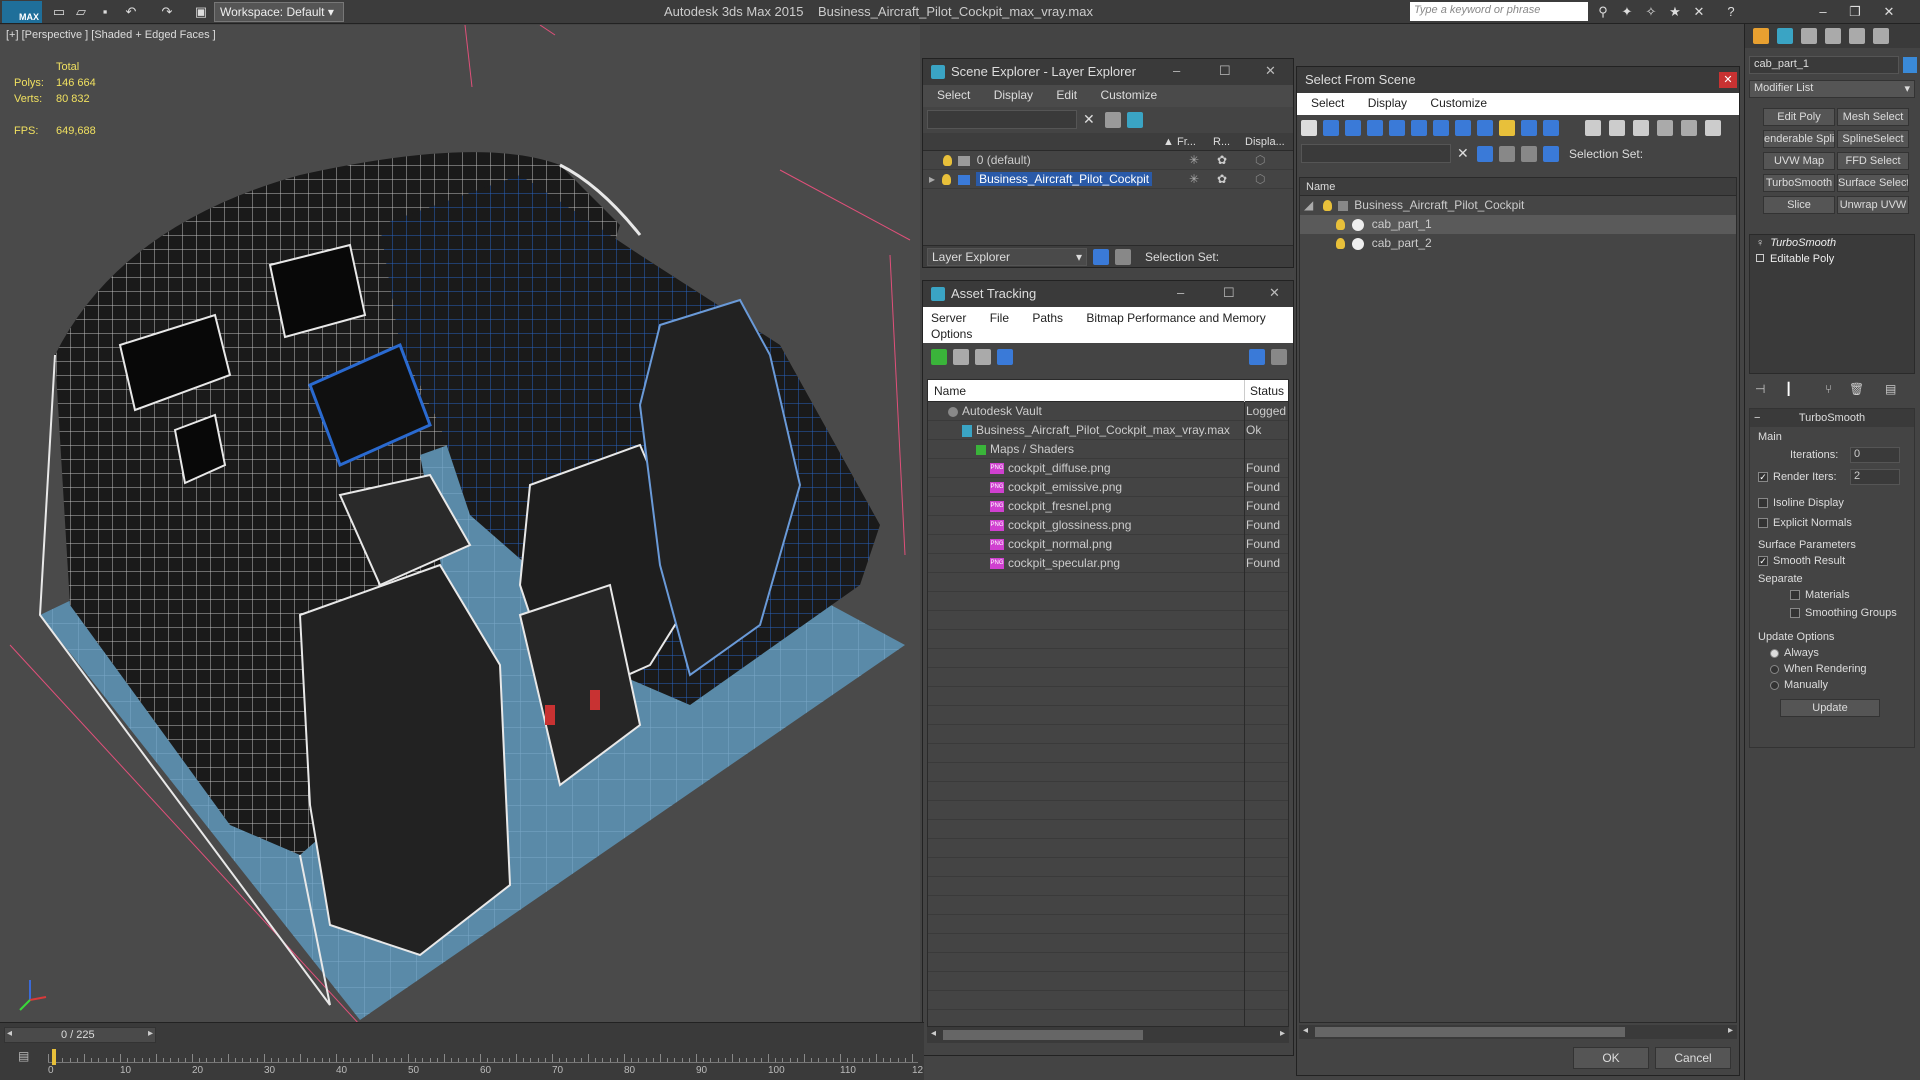 This screenshot has height=1080, width=1920. I want to click on bulb-icon: ♀, so click(1760, 243).